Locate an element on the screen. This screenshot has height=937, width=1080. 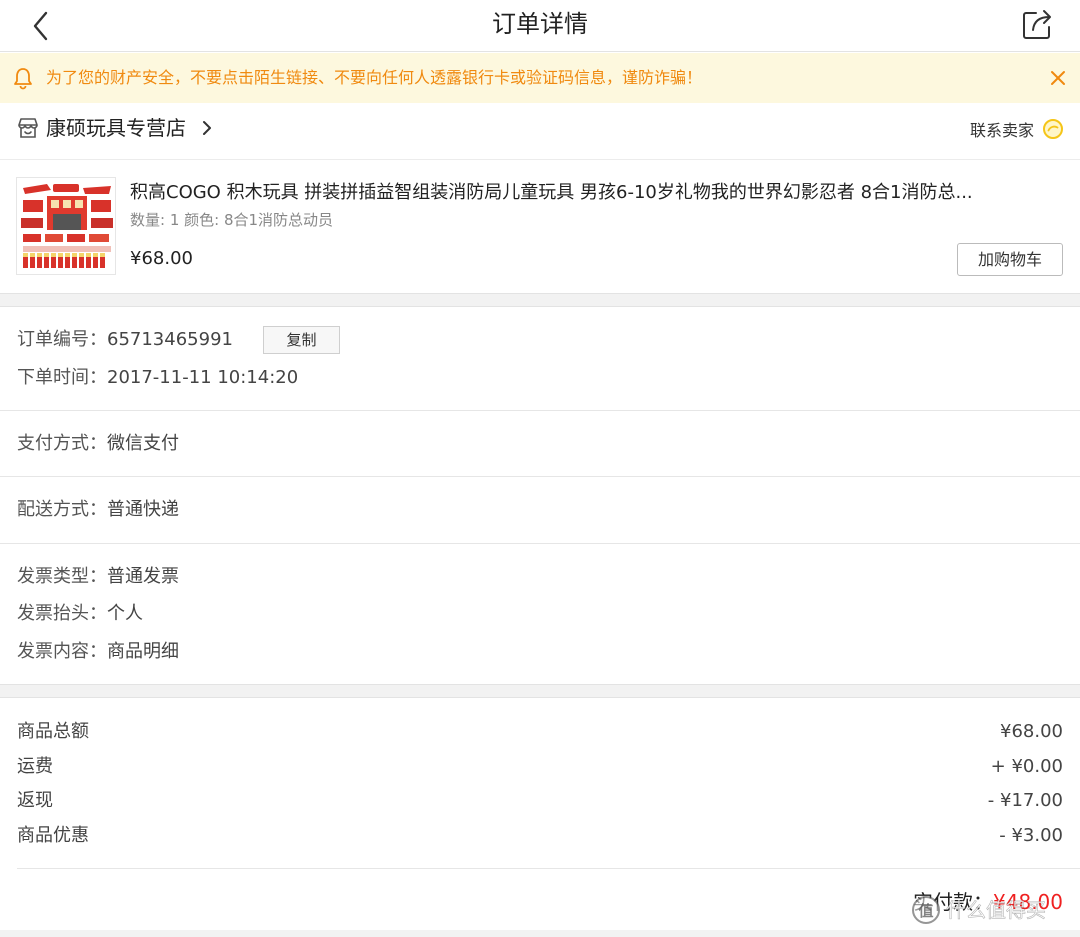
nav-bar: 订单详情 is located at coordinates (540, 26).